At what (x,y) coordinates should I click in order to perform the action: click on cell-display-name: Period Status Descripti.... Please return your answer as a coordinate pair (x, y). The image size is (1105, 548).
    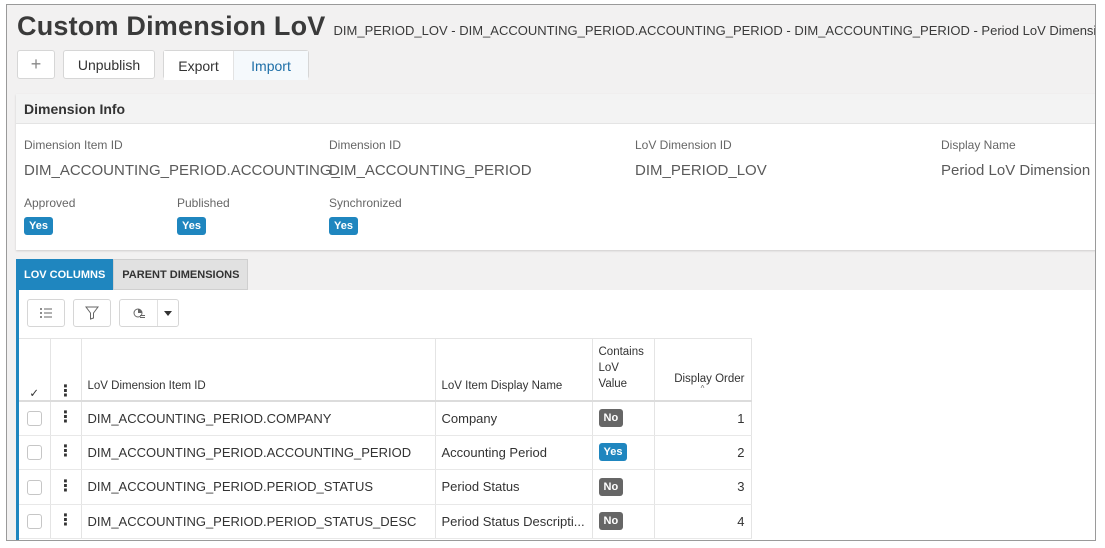
    Looking at the image, I should click on (514, 521).